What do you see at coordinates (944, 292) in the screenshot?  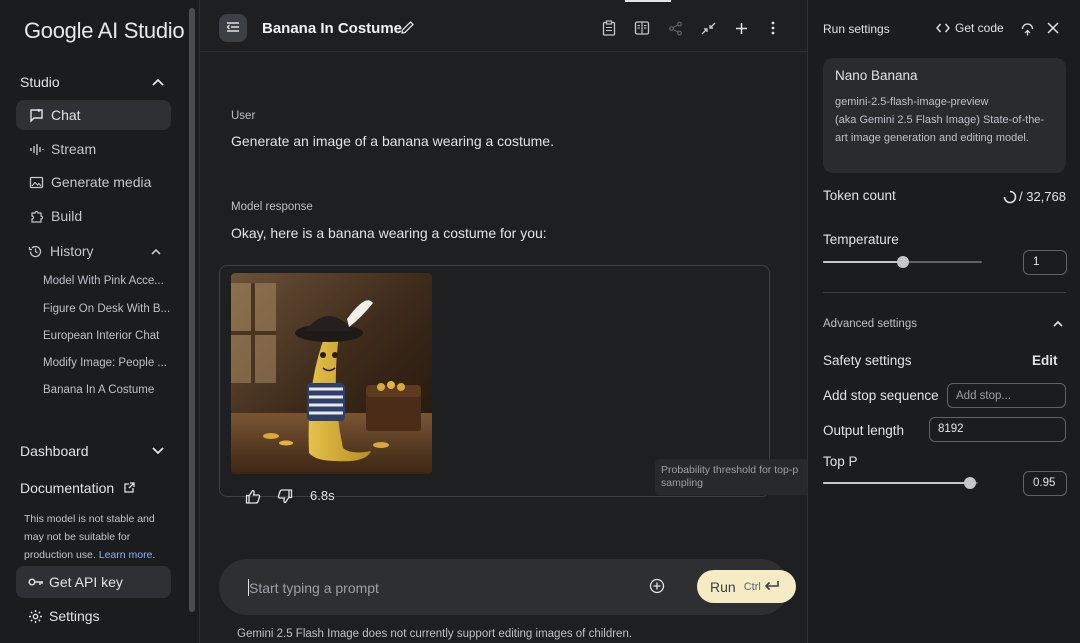 I see `section-divider` at bounding box center [944, 292].